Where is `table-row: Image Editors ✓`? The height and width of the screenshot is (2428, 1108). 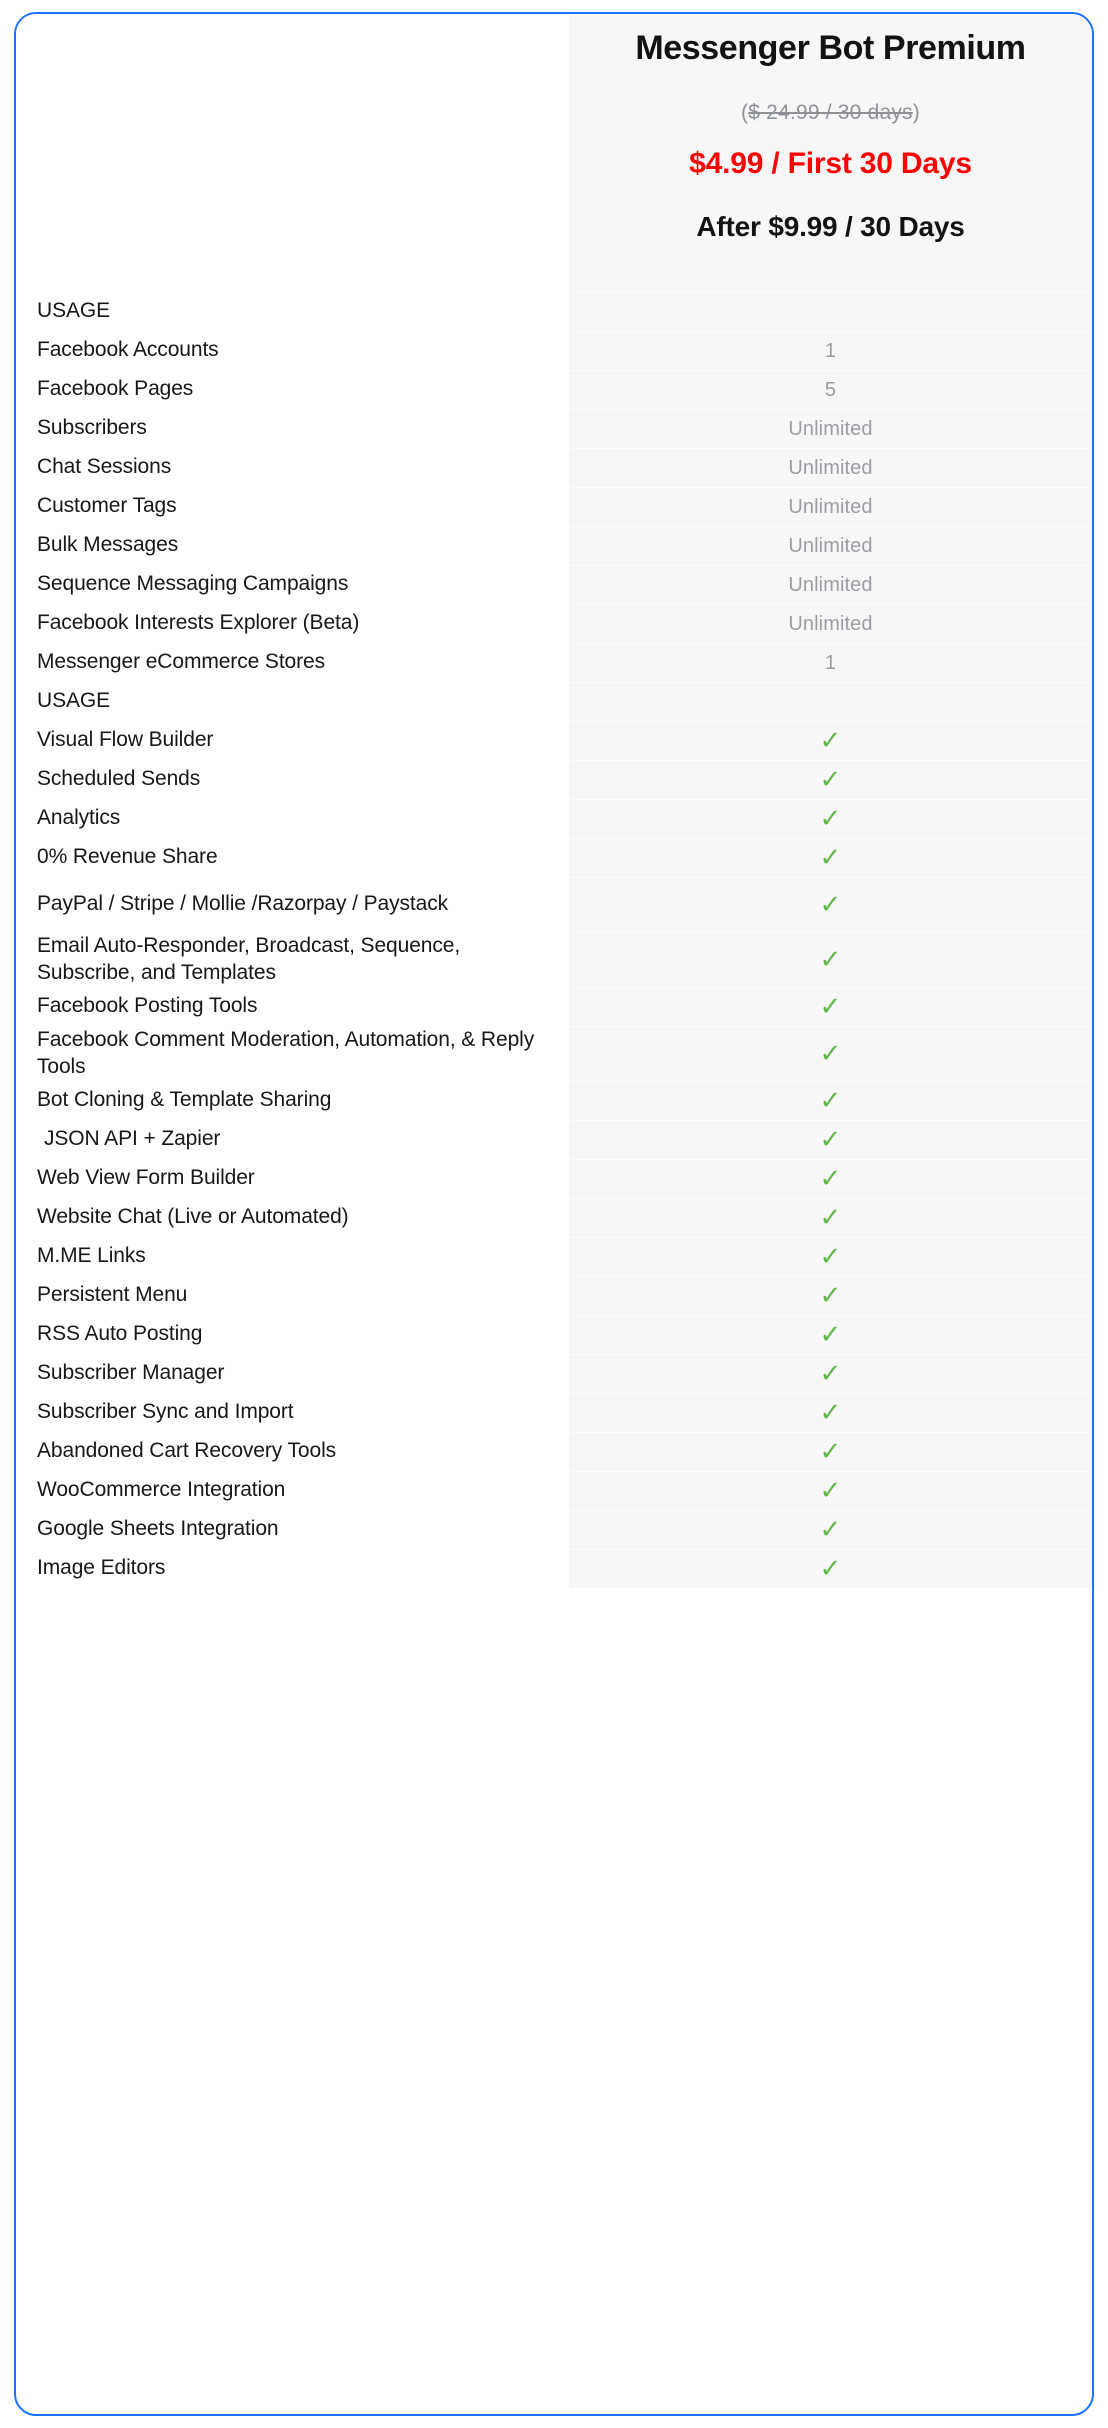
table-row: Image Editors ✓ is located at coordinates (554, 1568).